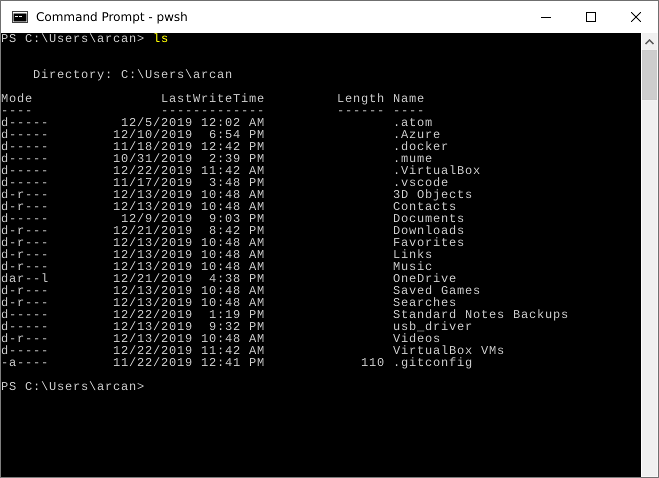  Describe the element at coordinates (188, 363) in the screenshot. I see `time-cell-text: 11/22/2019 12:41 PM` at that location.